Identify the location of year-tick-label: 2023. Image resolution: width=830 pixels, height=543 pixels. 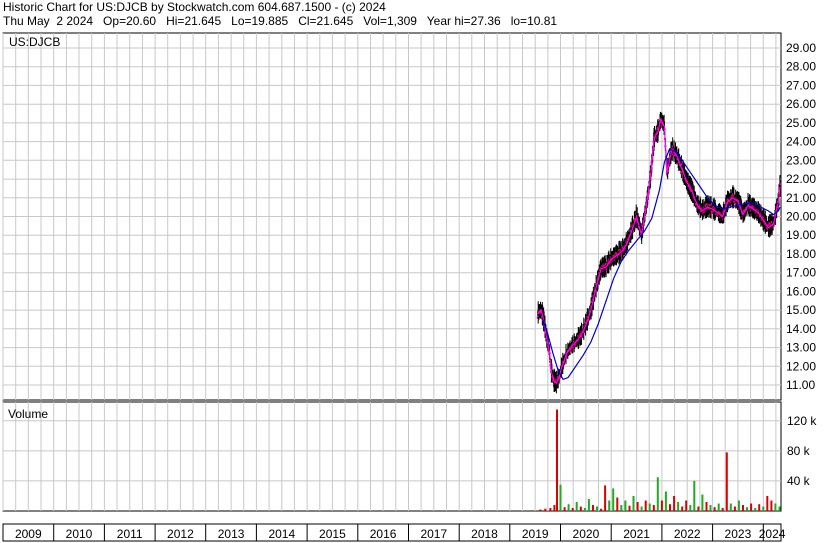
(738, 534).